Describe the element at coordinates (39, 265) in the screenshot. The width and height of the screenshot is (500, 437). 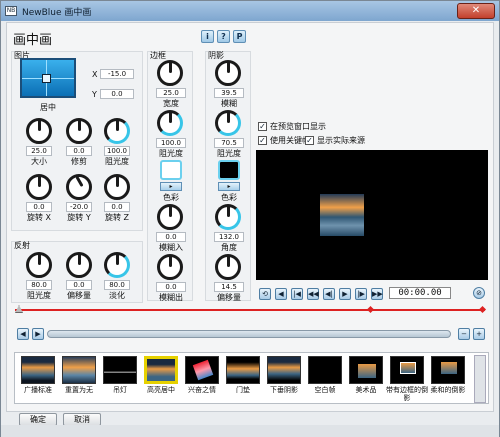
I see `reflection-opacity-knob` at that location.